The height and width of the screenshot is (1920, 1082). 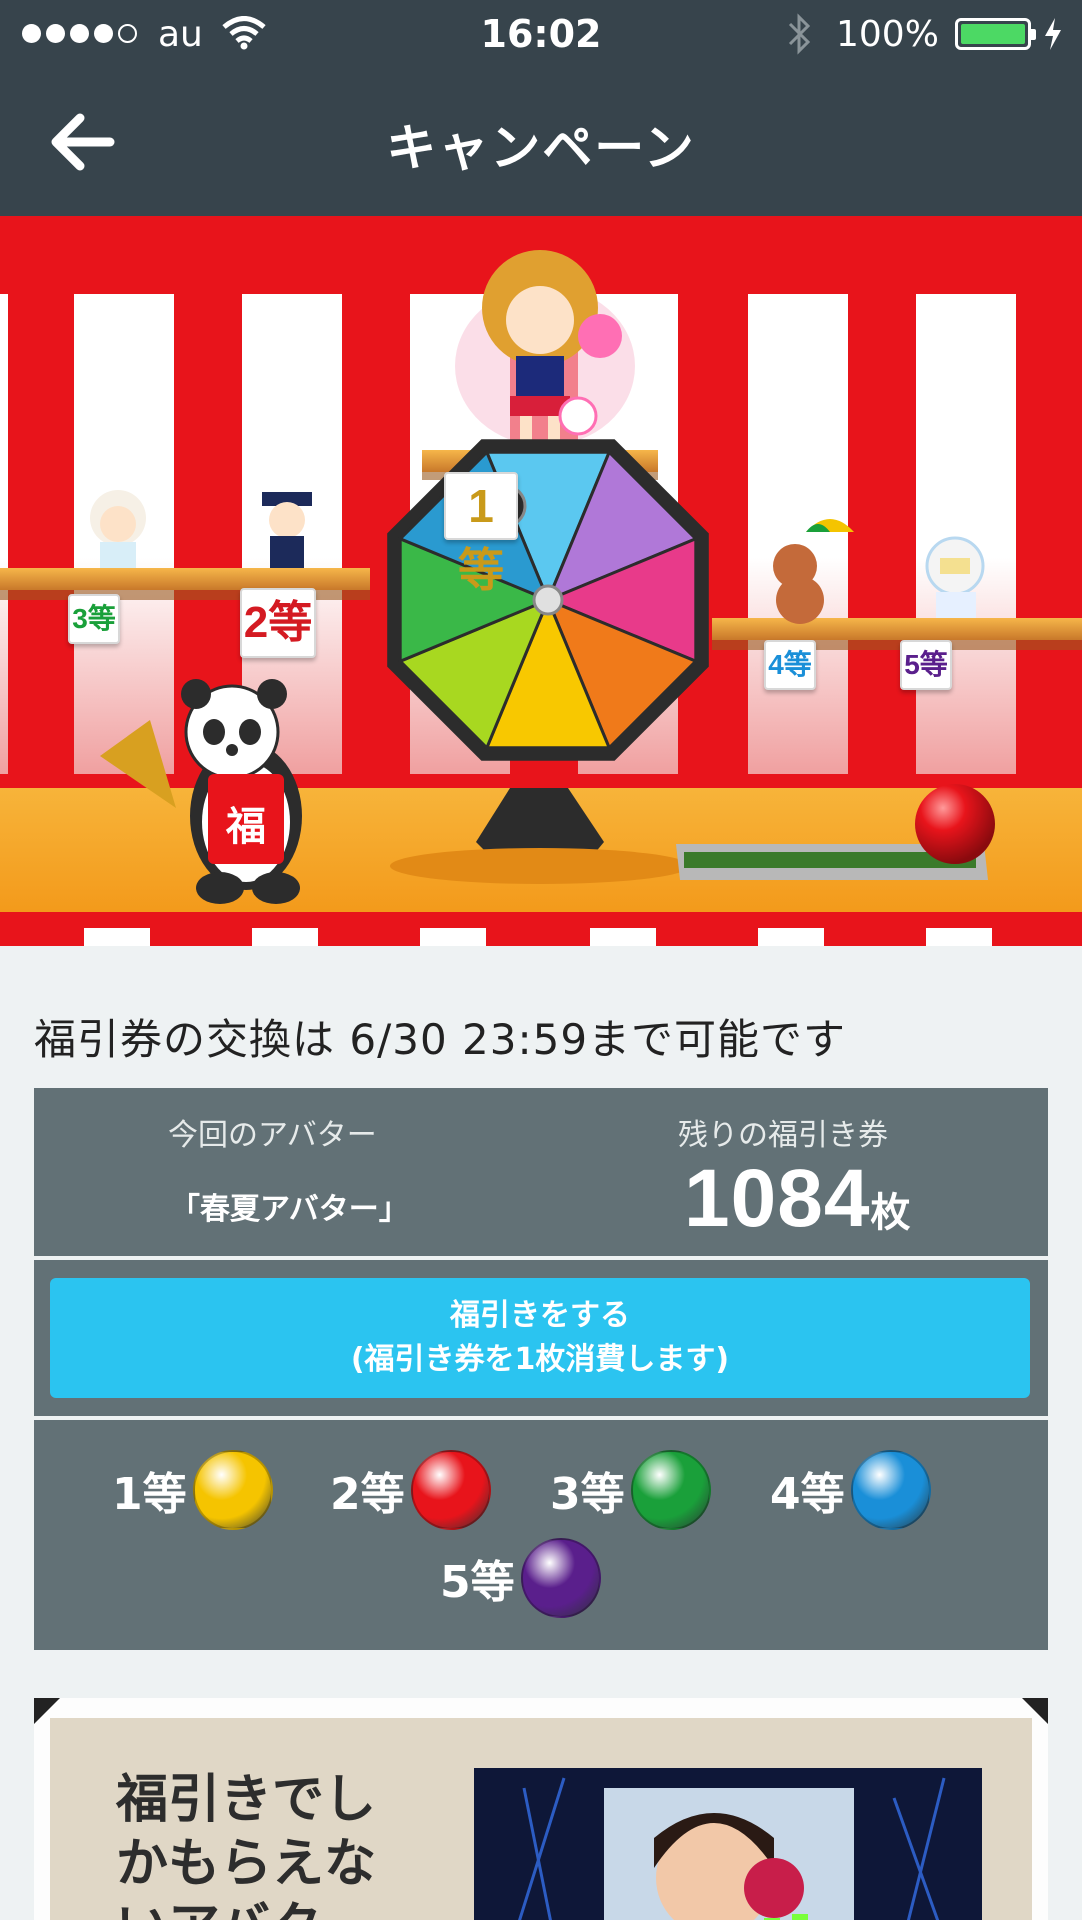 What do you see at coordinates (278, 623) in the screenshot?
I see `rank-tag-2: 2等` at bounding box center [278, 623].